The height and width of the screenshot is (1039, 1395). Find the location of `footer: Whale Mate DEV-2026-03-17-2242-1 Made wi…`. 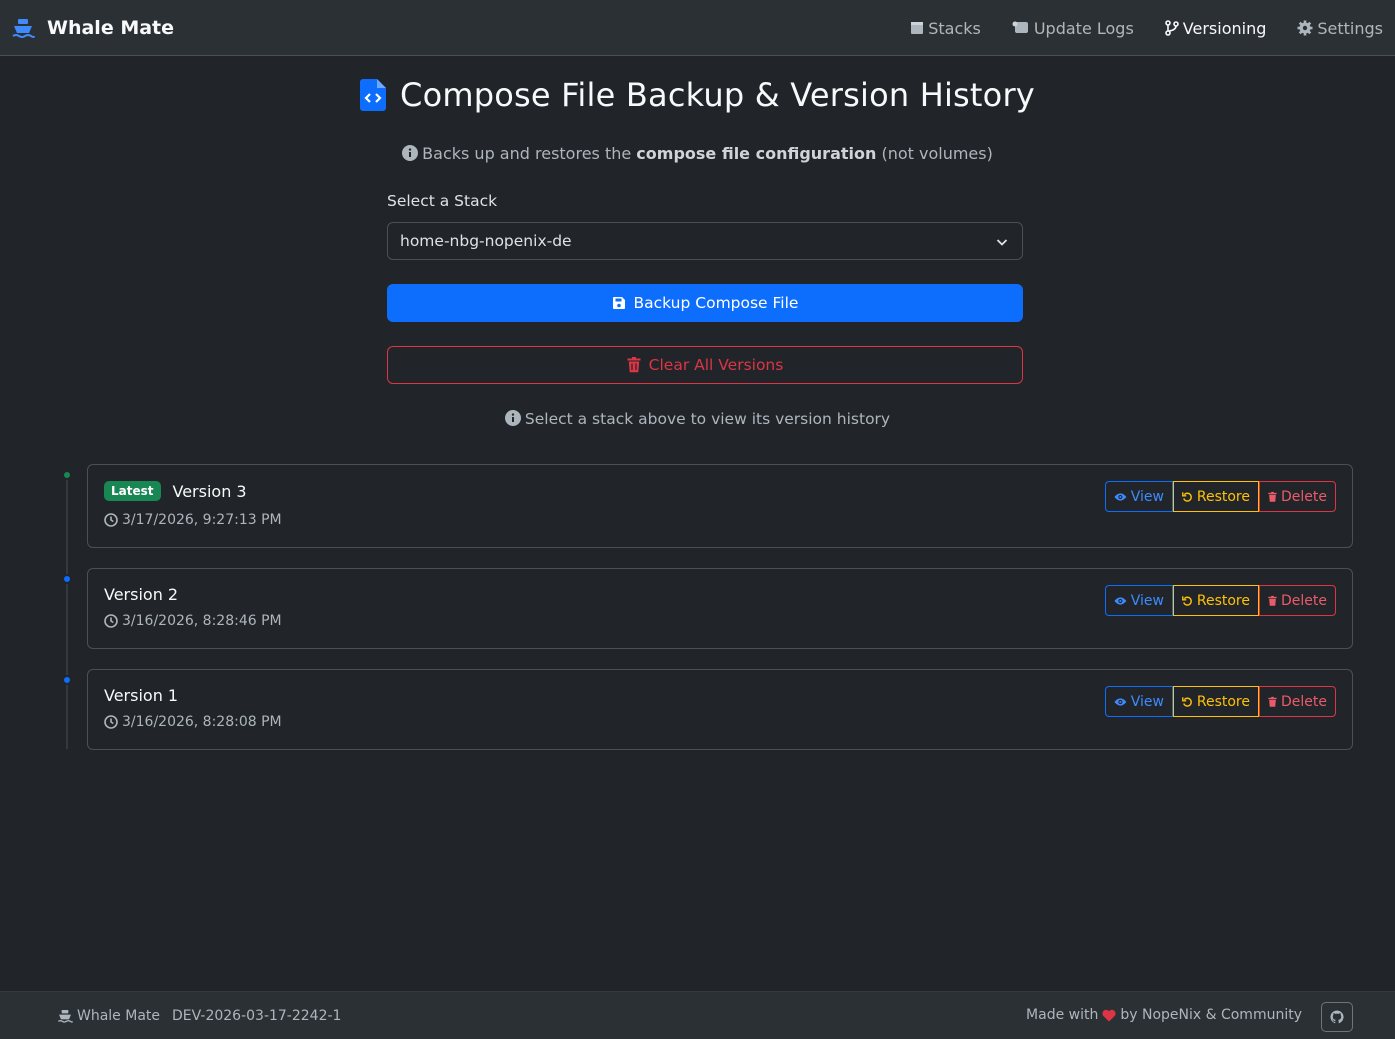

footer: Whale Mate DEV-2026-03-17-2242-1 Made wi… is located at coordinates (697, 1015).